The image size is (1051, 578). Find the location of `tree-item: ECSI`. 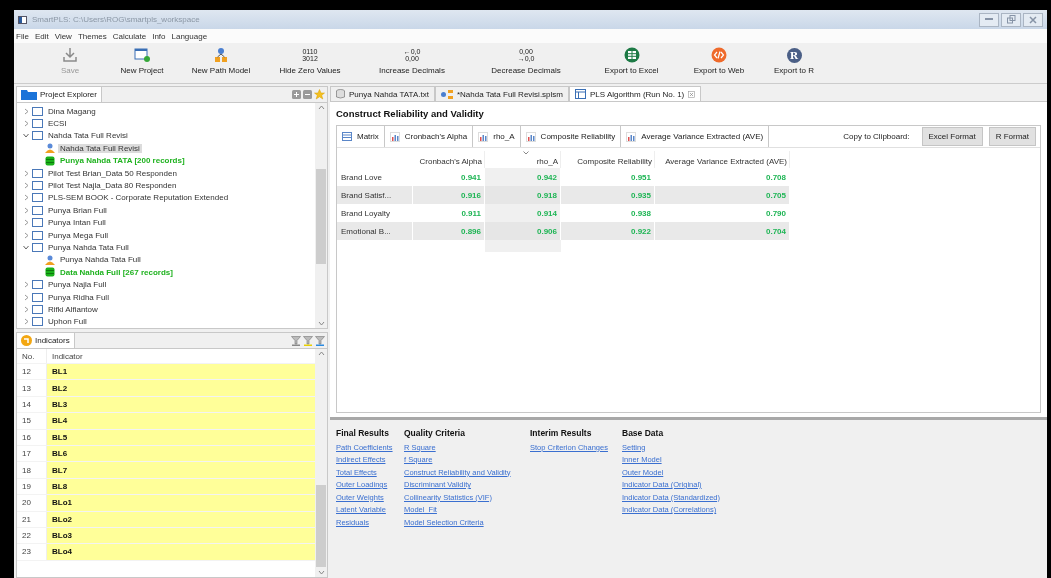

tree-item: ECSI is located at coordinates (57, 124).